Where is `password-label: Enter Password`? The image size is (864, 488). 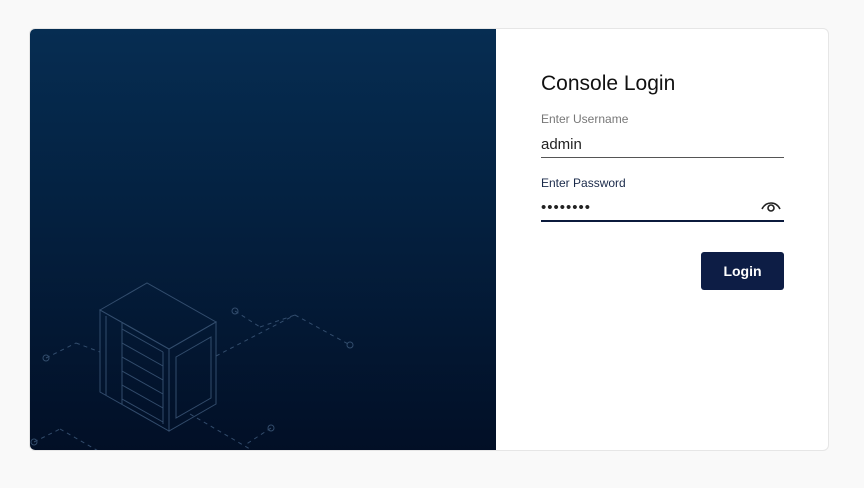 password-label: Enter Password is located at coordinates (583, 183).